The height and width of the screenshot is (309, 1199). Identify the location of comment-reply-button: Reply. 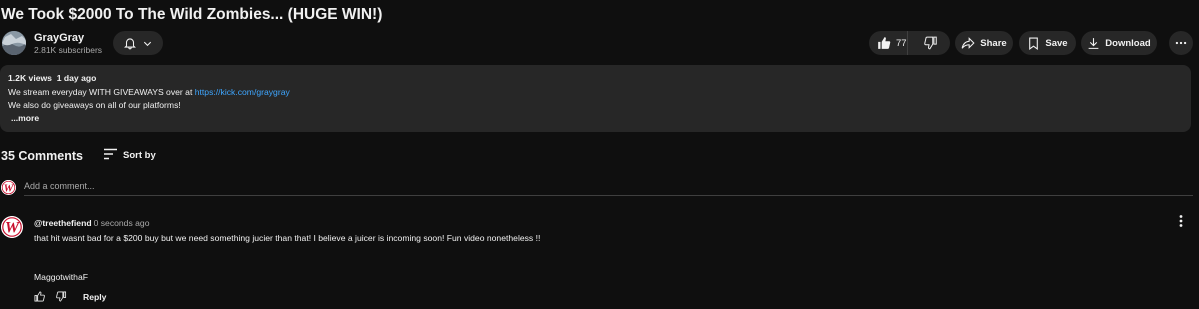
(94, 297).